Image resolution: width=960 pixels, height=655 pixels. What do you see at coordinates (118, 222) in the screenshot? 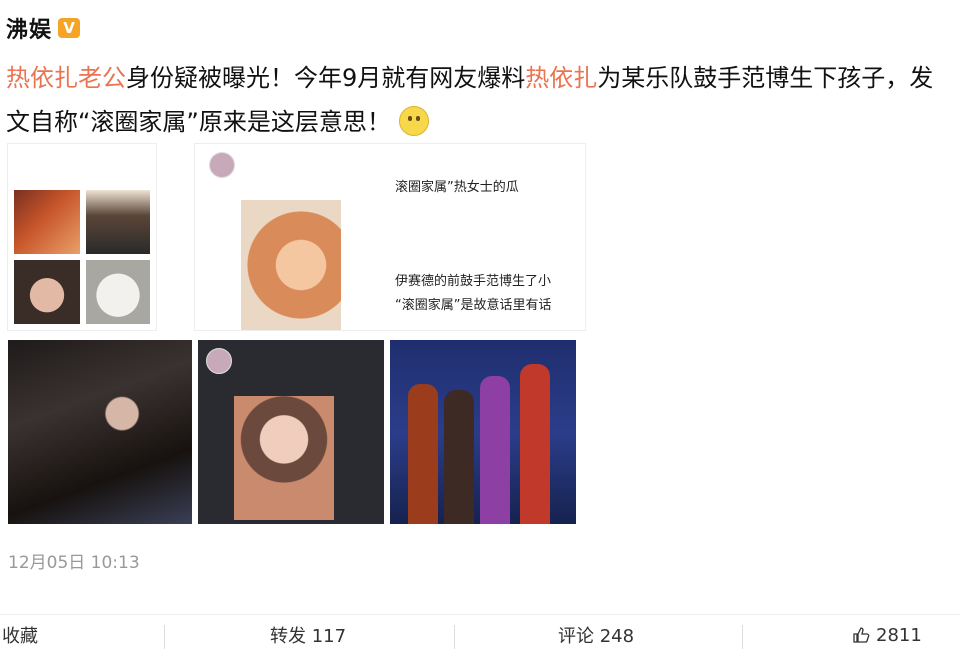
I see `photo-woman` at bounding box center [118, 222].